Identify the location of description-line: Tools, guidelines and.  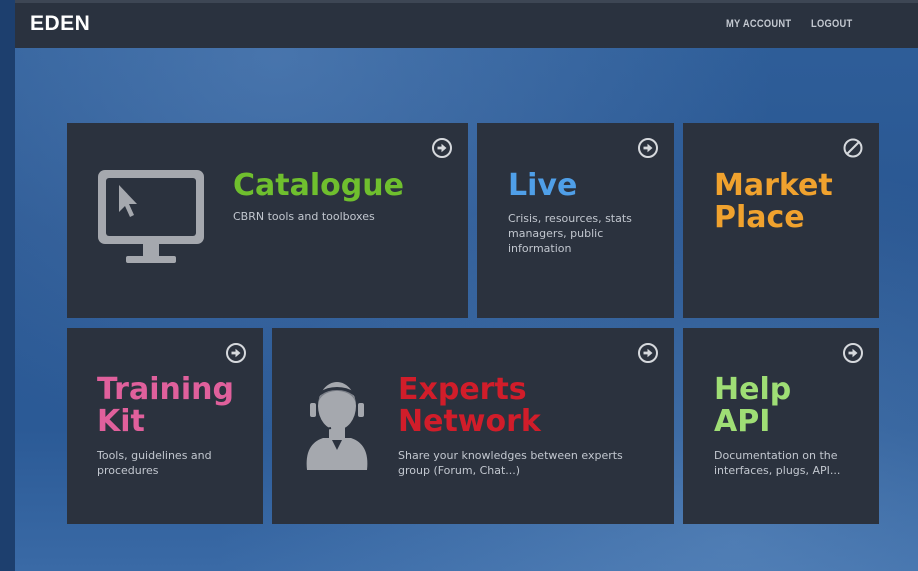
(154, 455).